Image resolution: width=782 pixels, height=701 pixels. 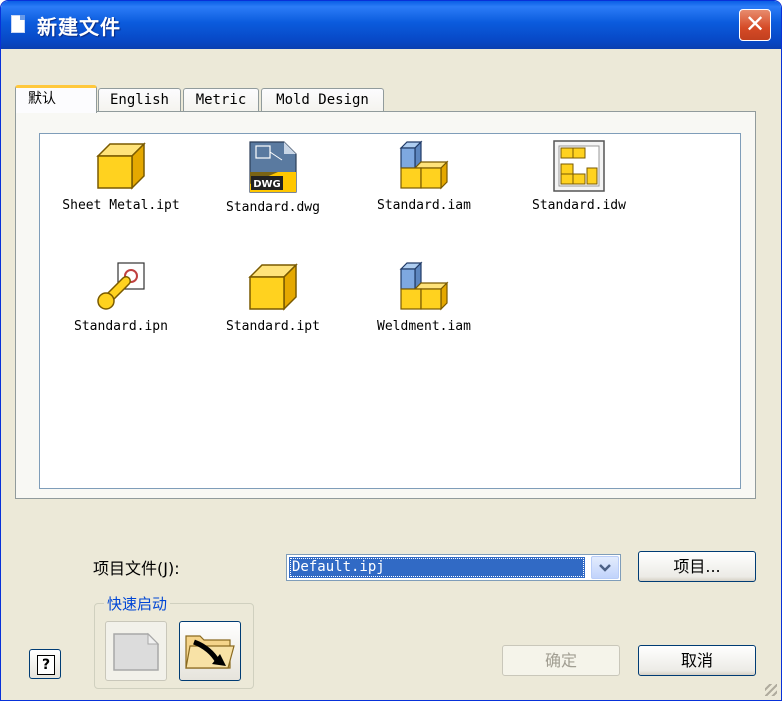 What do you see at coordinates (221, 100) in the screenshot?
I see `tab-metric: Metric` at bounding box center [221, 100].